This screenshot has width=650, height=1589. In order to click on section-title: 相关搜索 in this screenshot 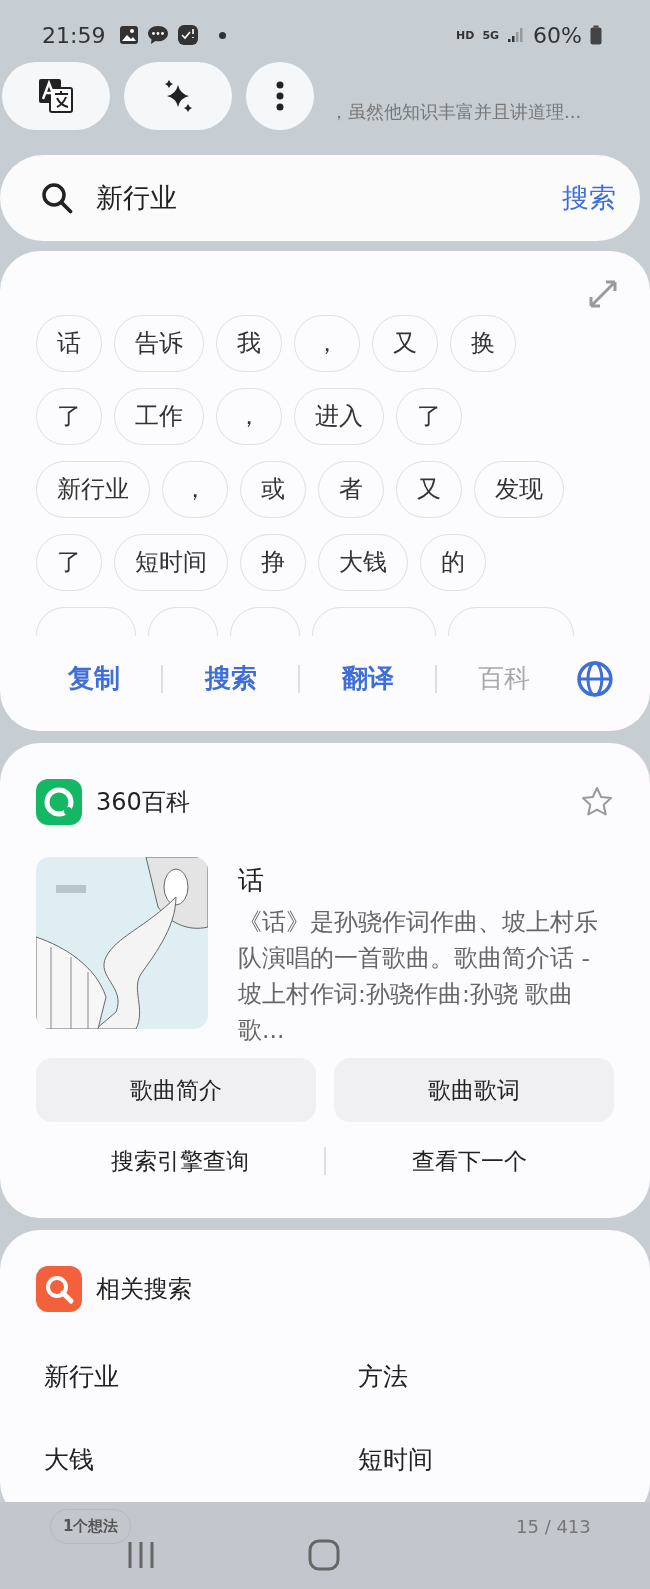, I will do `click(144, 1289)`.